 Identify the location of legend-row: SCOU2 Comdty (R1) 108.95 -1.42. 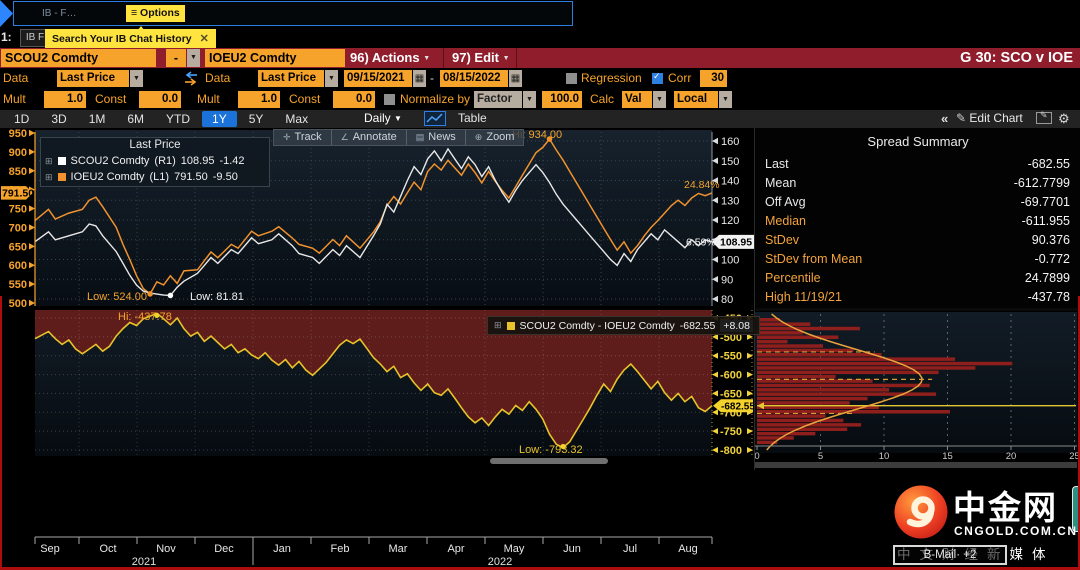
(155, 161).